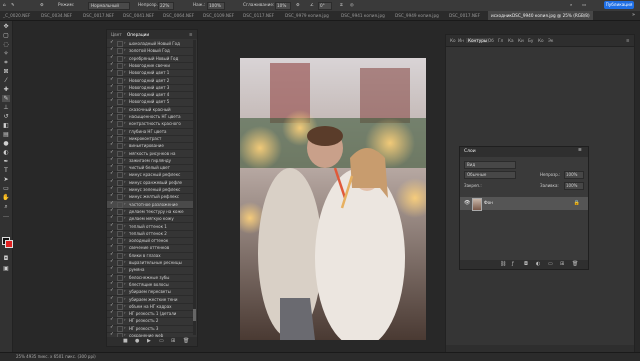 The image size is (640, 361). I want to click on new-set-icon: ▭, so click(161, 341).